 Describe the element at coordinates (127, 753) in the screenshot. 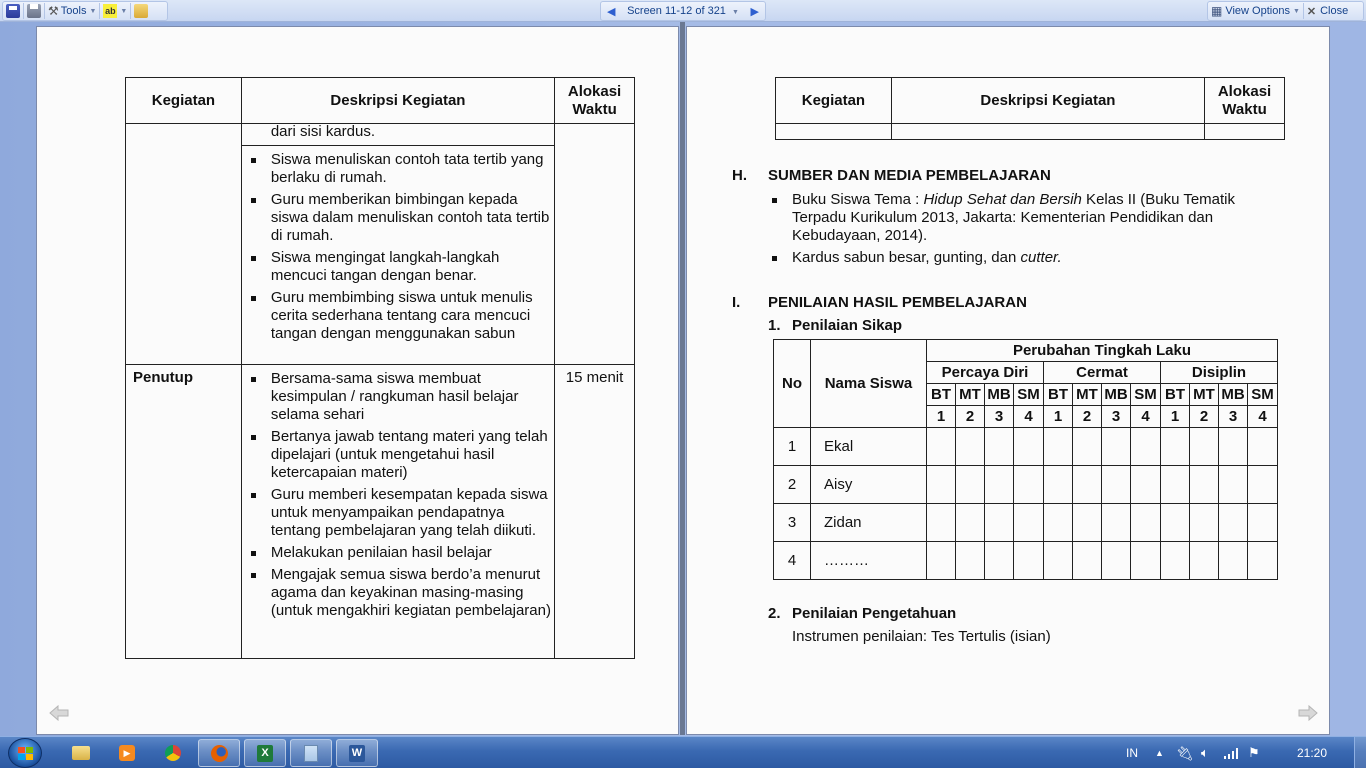

I see `taskbar-media-player: ▶` at that location.